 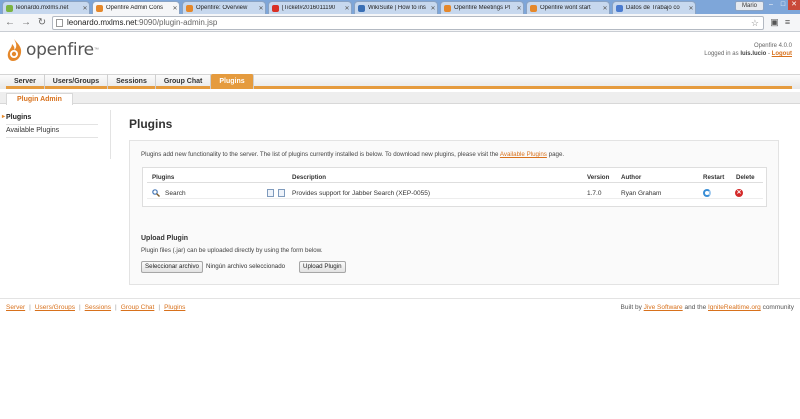 I want to click on intro-after: page., so click(x=556, y=154).